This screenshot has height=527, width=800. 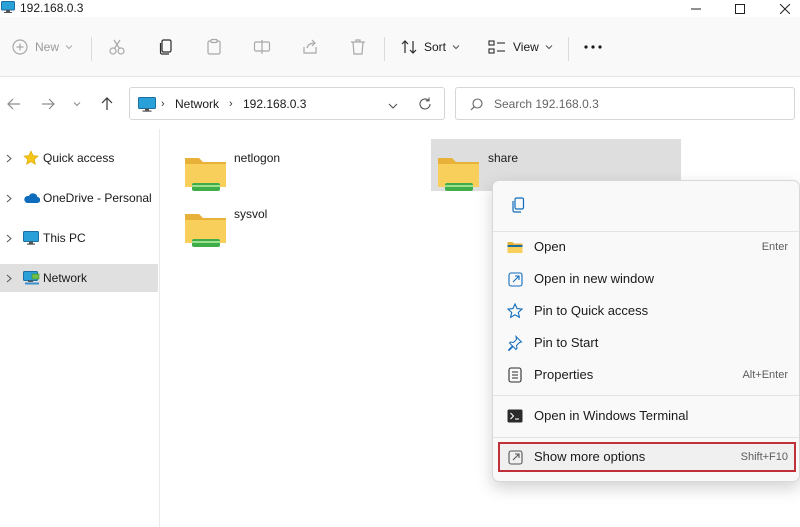 I want to click on recent-locations-button, so click(x=77, y=104).